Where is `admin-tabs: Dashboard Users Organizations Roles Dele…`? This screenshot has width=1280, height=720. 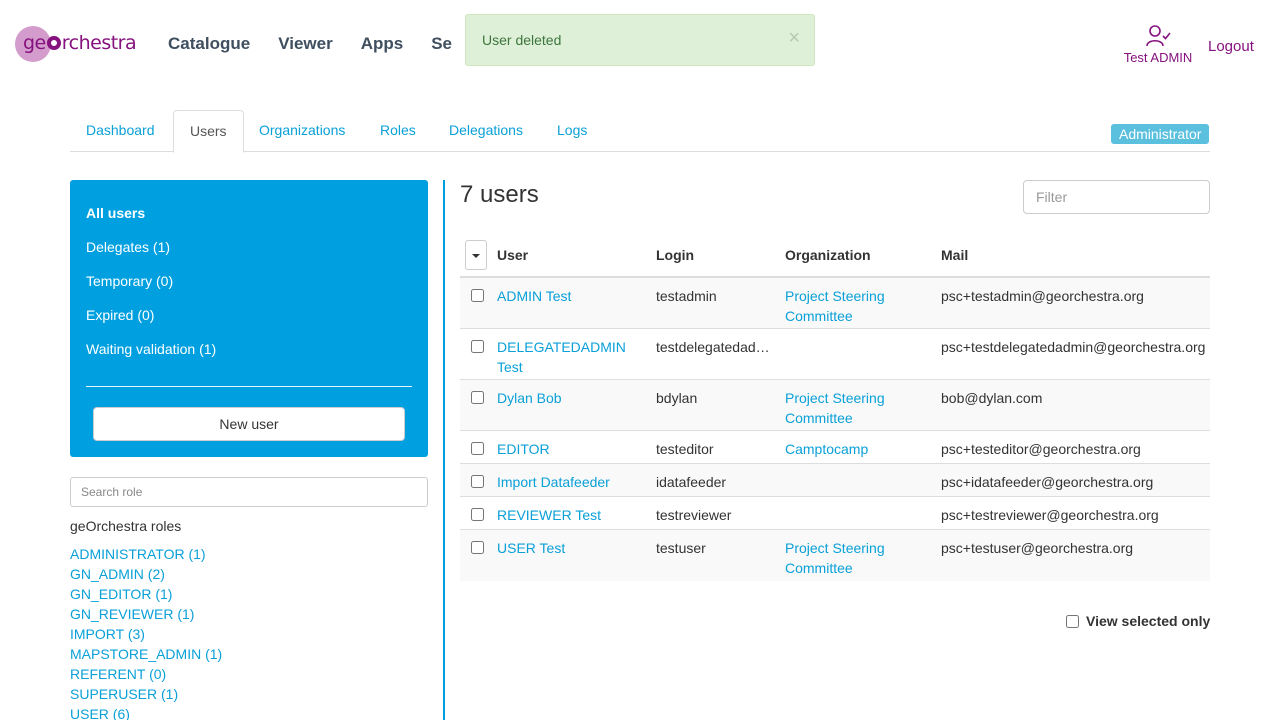
admin-tabs: Dashboard Users Organizations Roles Dele… is located at coordinates (640, 131).